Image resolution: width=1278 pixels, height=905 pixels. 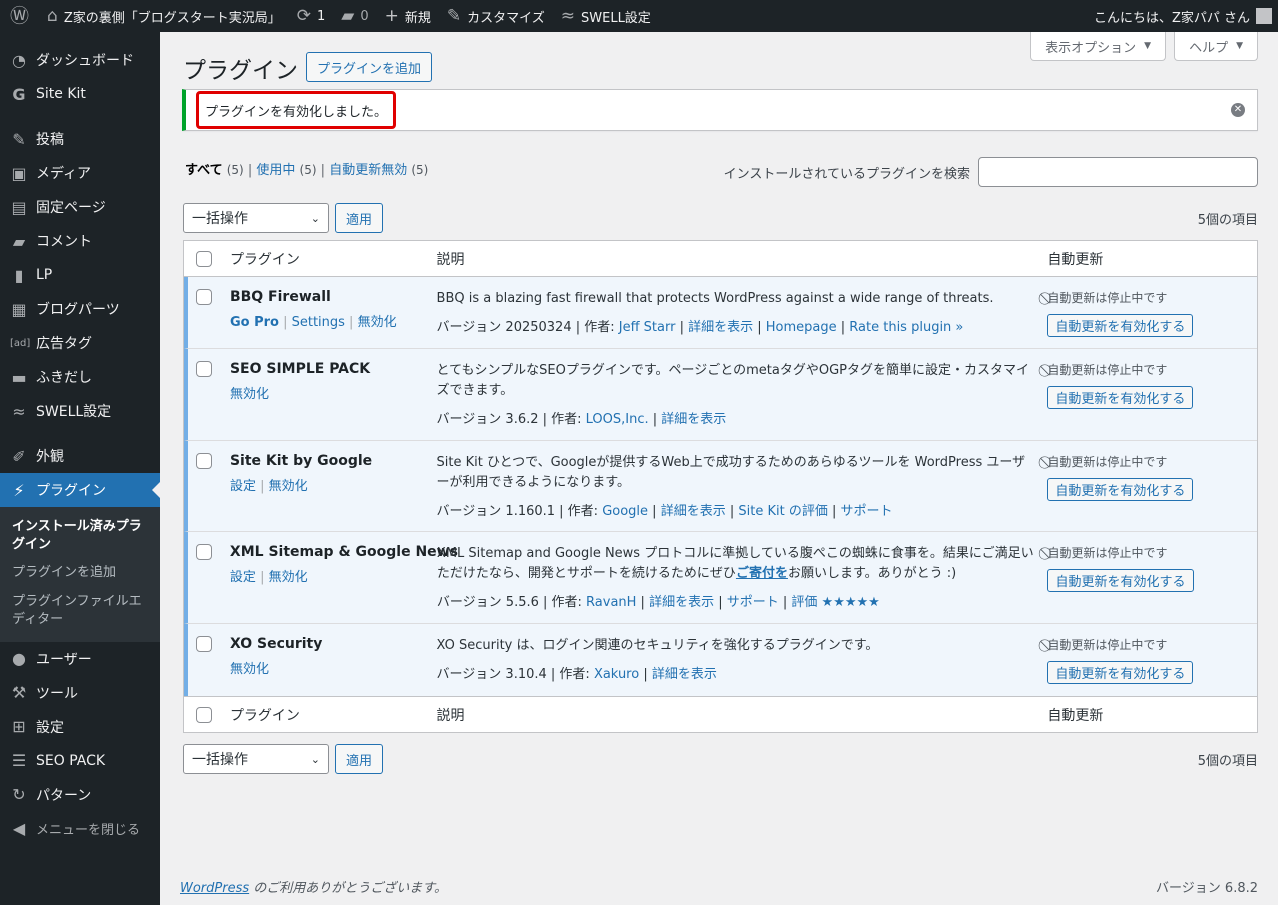 I want to click on col-footer-plugin: プラグイン, so click(x=264, y=715).